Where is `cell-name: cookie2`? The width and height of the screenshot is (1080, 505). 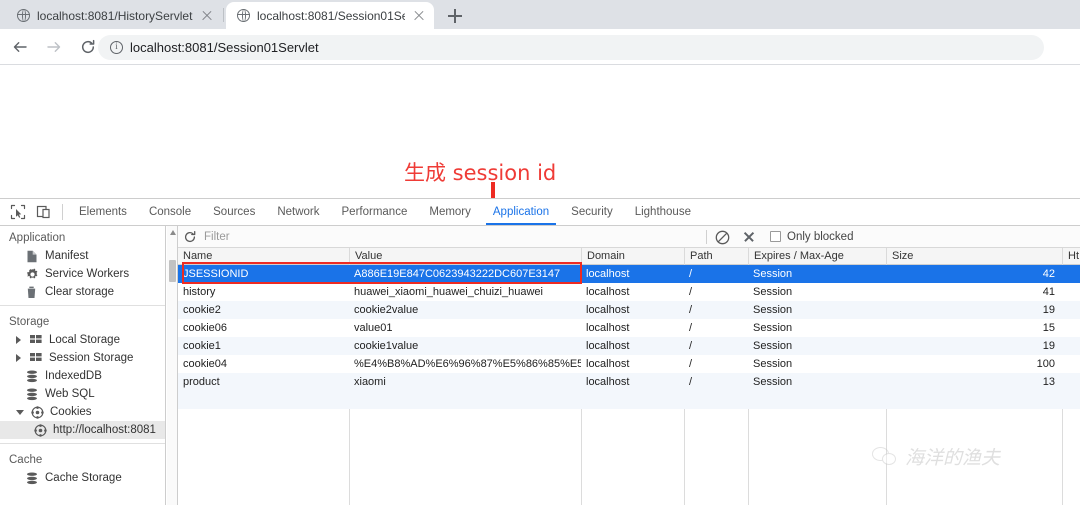
cell-name: cookie2 is located at coordinates (202, 310).